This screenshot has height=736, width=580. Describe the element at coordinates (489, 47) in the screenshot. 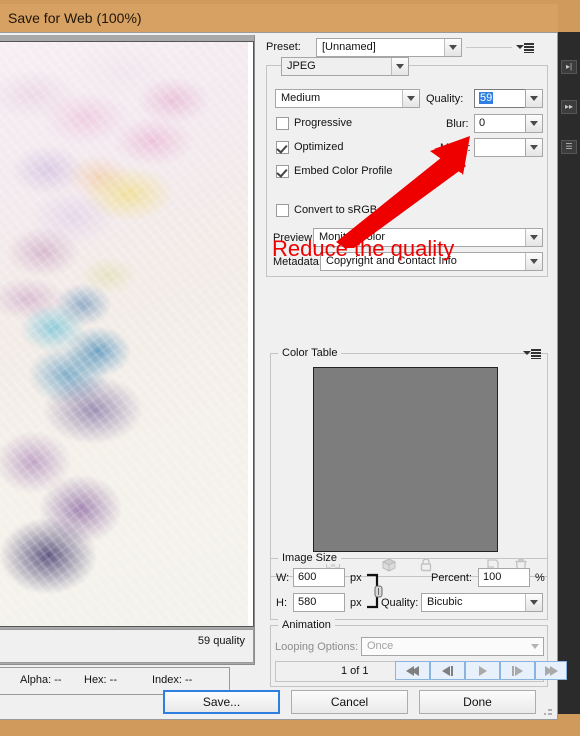

I see `preset-separator` at that location.